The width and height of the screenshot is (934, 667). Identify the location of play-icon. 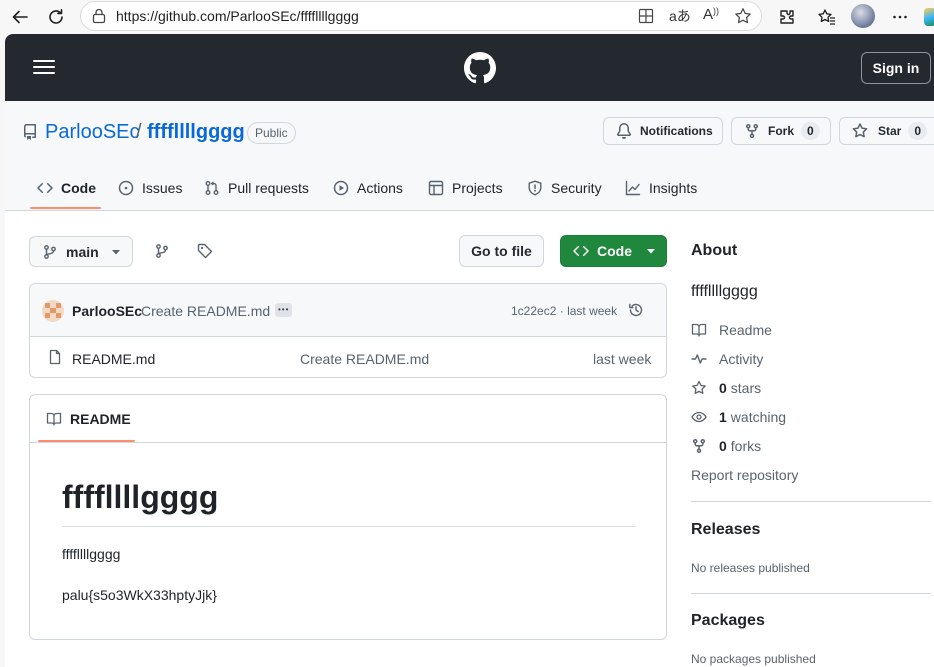
(341, 188).